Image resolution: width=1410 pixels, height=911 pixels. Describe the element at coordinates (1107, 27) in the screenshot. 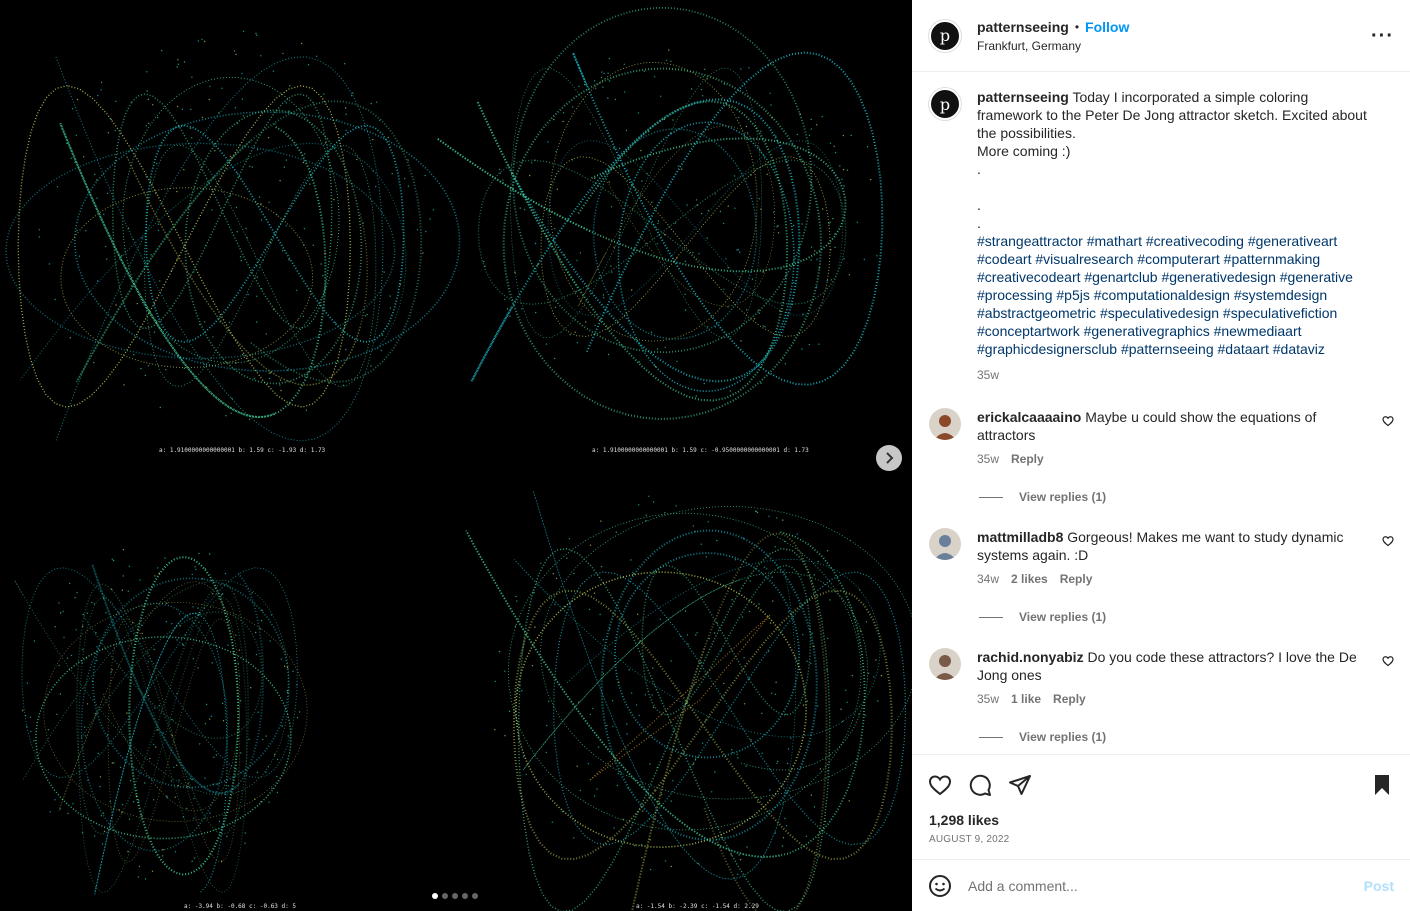

I see `follow-button: Follow` at that location.